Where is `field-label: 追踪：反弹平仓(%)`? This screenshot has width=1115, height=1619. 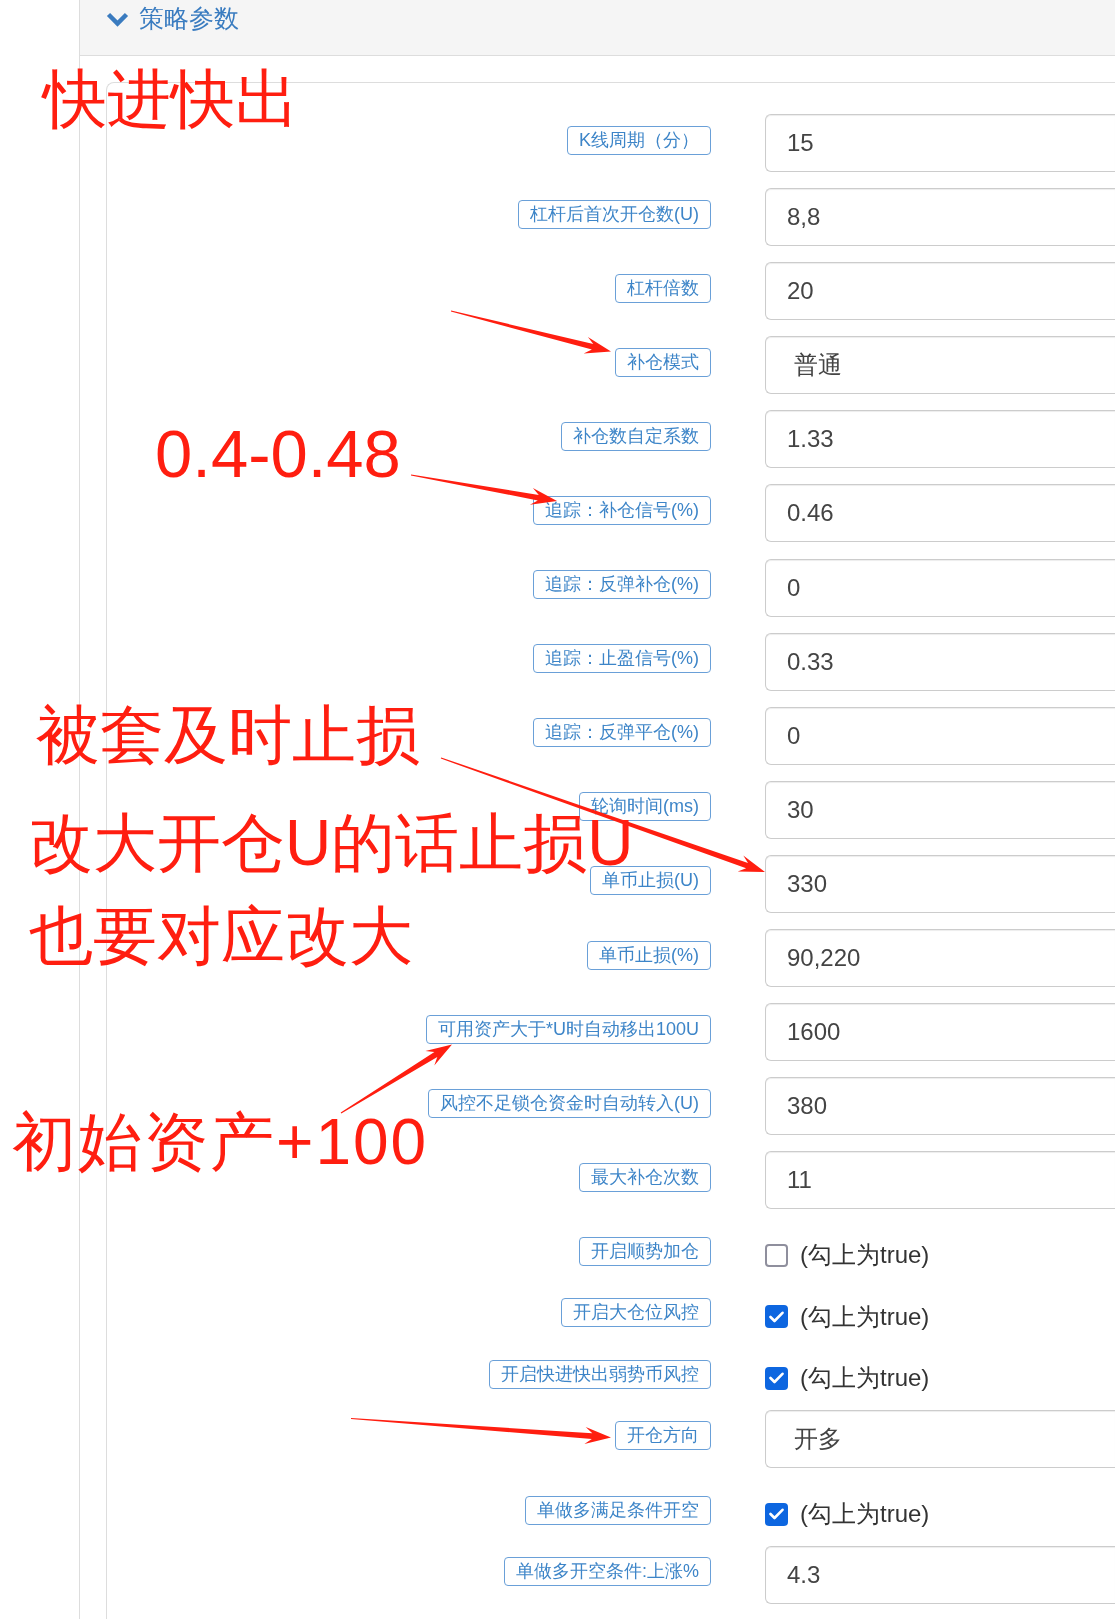
field-label: 追踪：反弹平仓(%) is located at coordinates (622, 733).